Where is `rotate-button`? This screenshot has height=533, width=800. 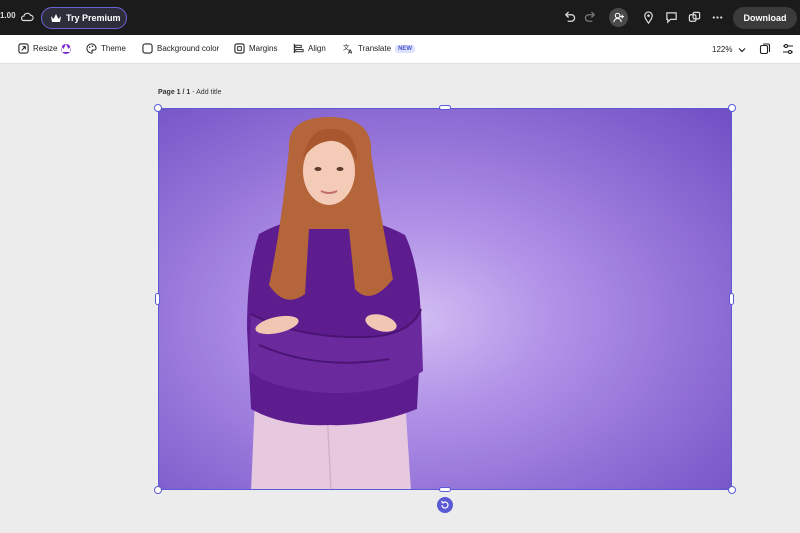 rotate-button is located at coordinates (445, 505).